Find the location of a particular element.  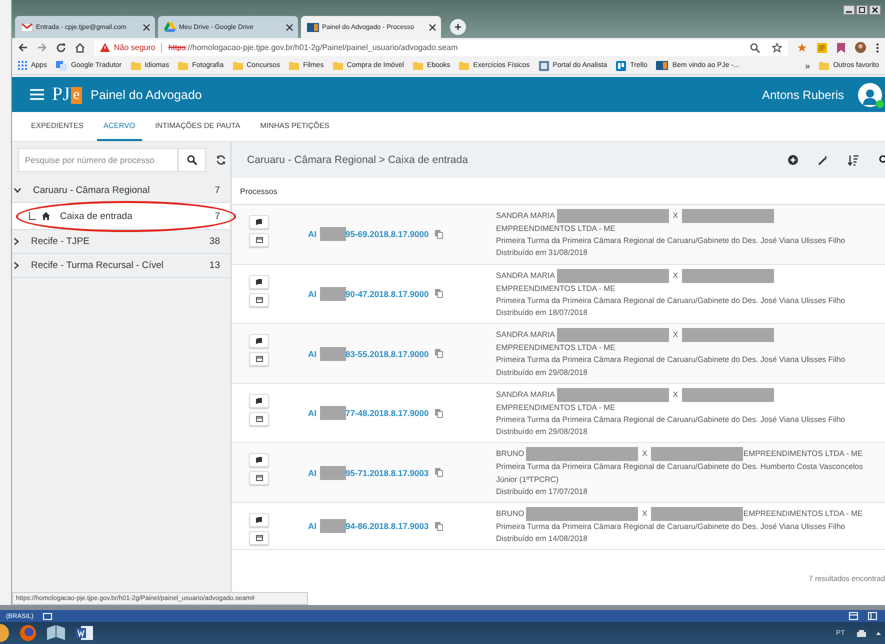

menu-icon is located at coordinates (37, 94).